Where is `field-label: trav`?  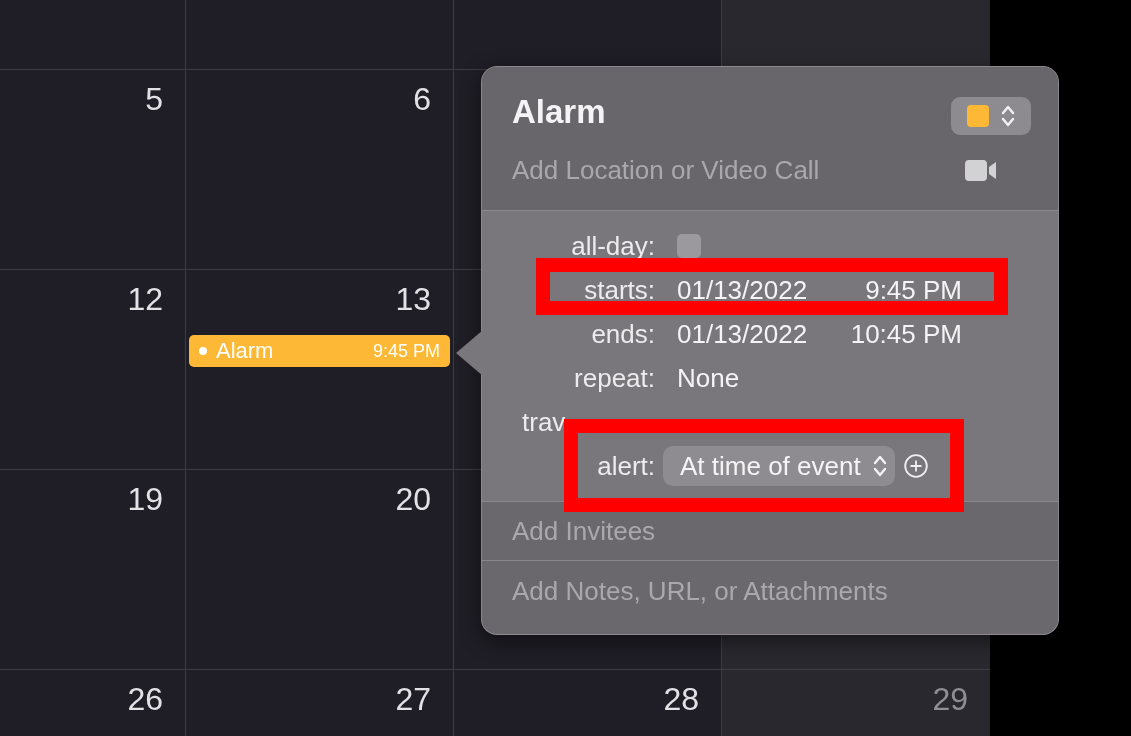
field-label: trav is located at coordinates (544, 422).